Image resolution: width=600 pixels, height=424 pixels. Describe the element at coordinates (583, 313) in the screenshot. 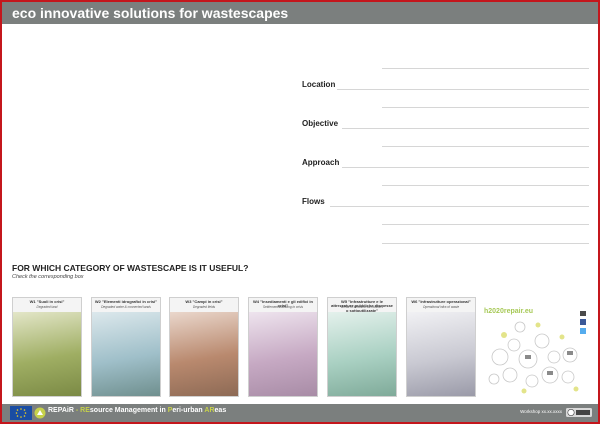

I see `envelope-icon` at that location.